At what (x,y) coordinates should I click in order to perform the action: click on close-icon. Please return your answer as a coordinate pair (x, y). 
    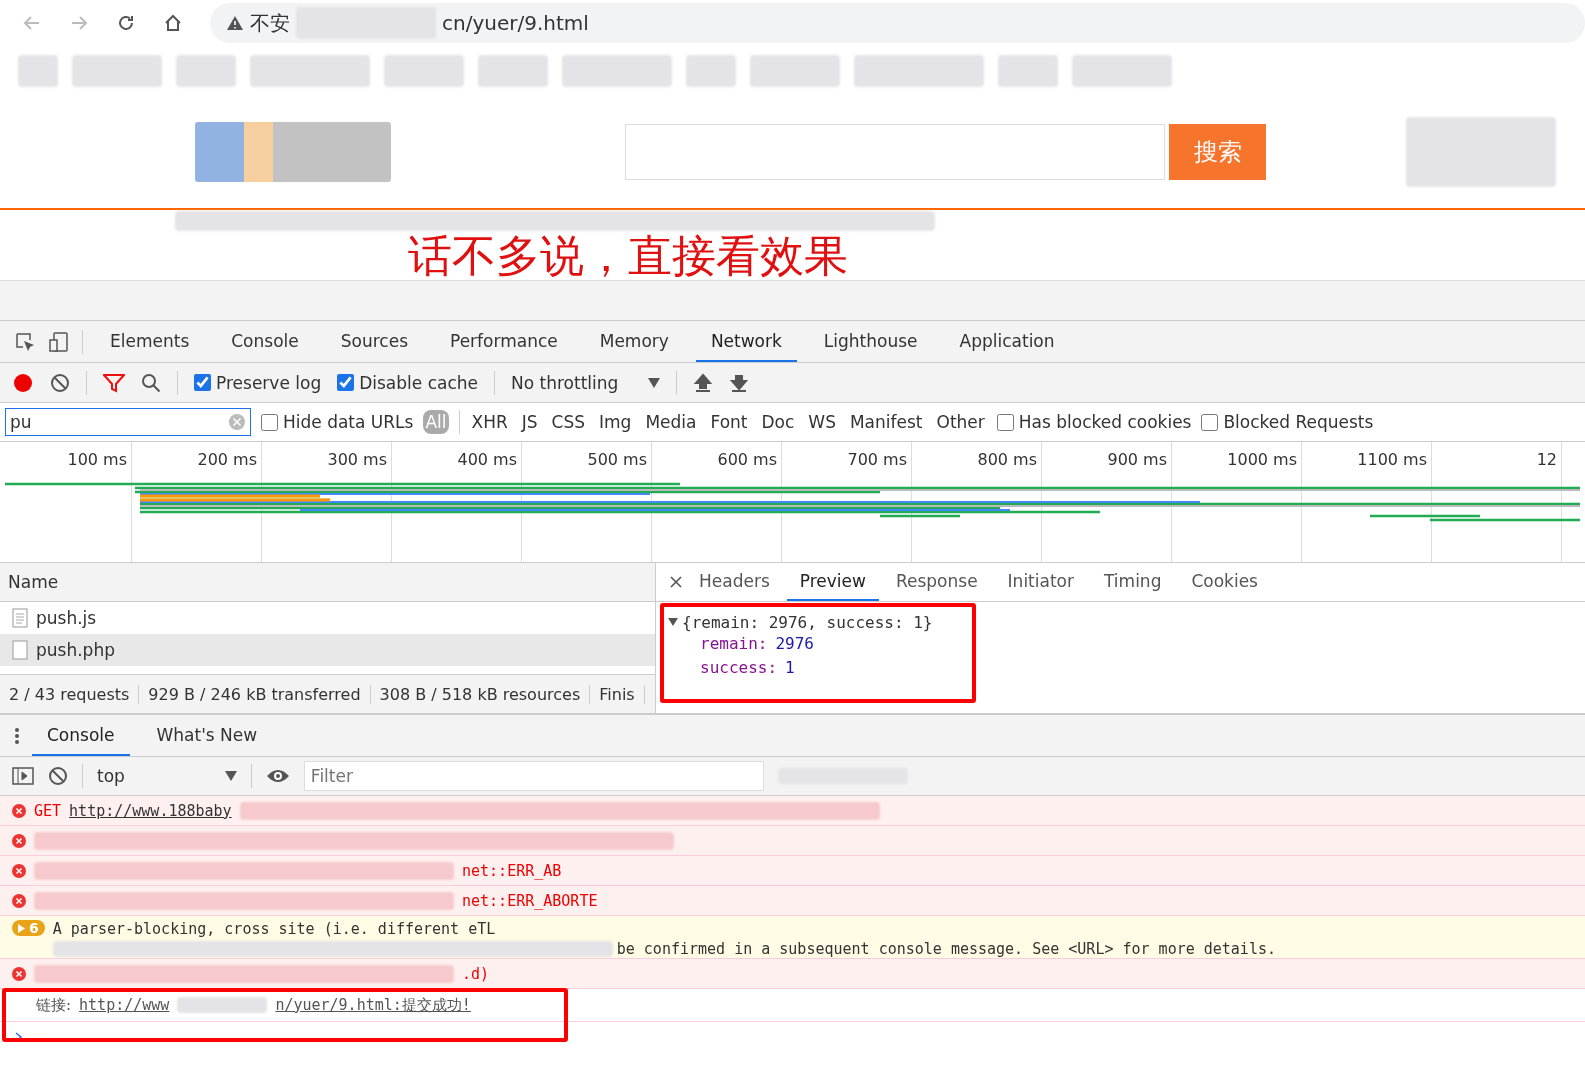
    Looking at the image, I should click on (676, 582).